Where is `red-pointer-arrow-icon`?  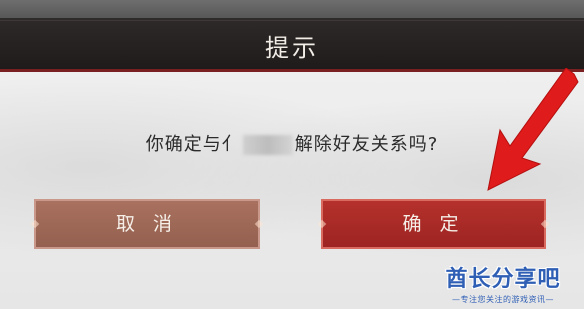
red-pointer-arrow-icon is located at coordinates (533, 129).